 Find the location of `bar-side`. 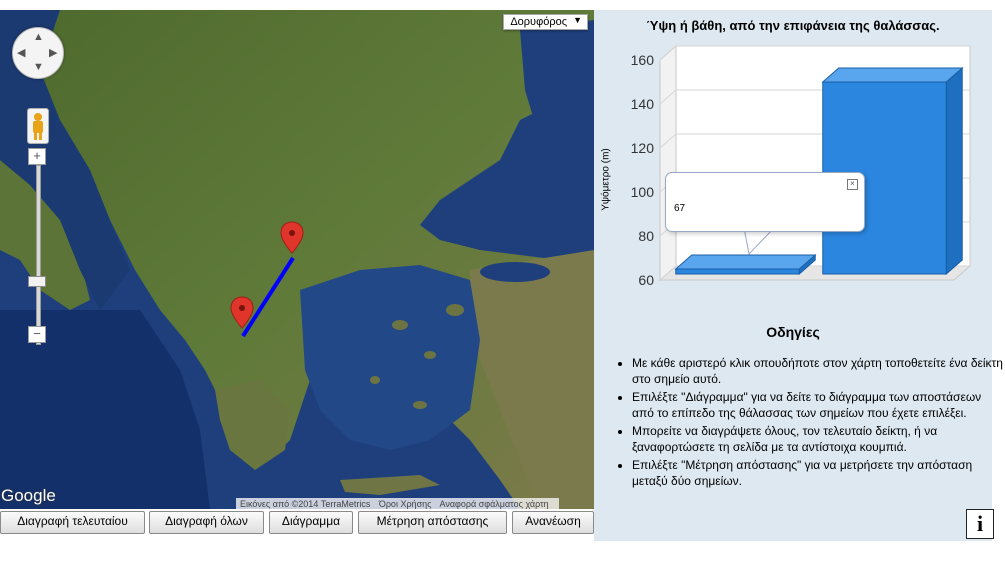

bar-side is located at coordinates (954, 171).